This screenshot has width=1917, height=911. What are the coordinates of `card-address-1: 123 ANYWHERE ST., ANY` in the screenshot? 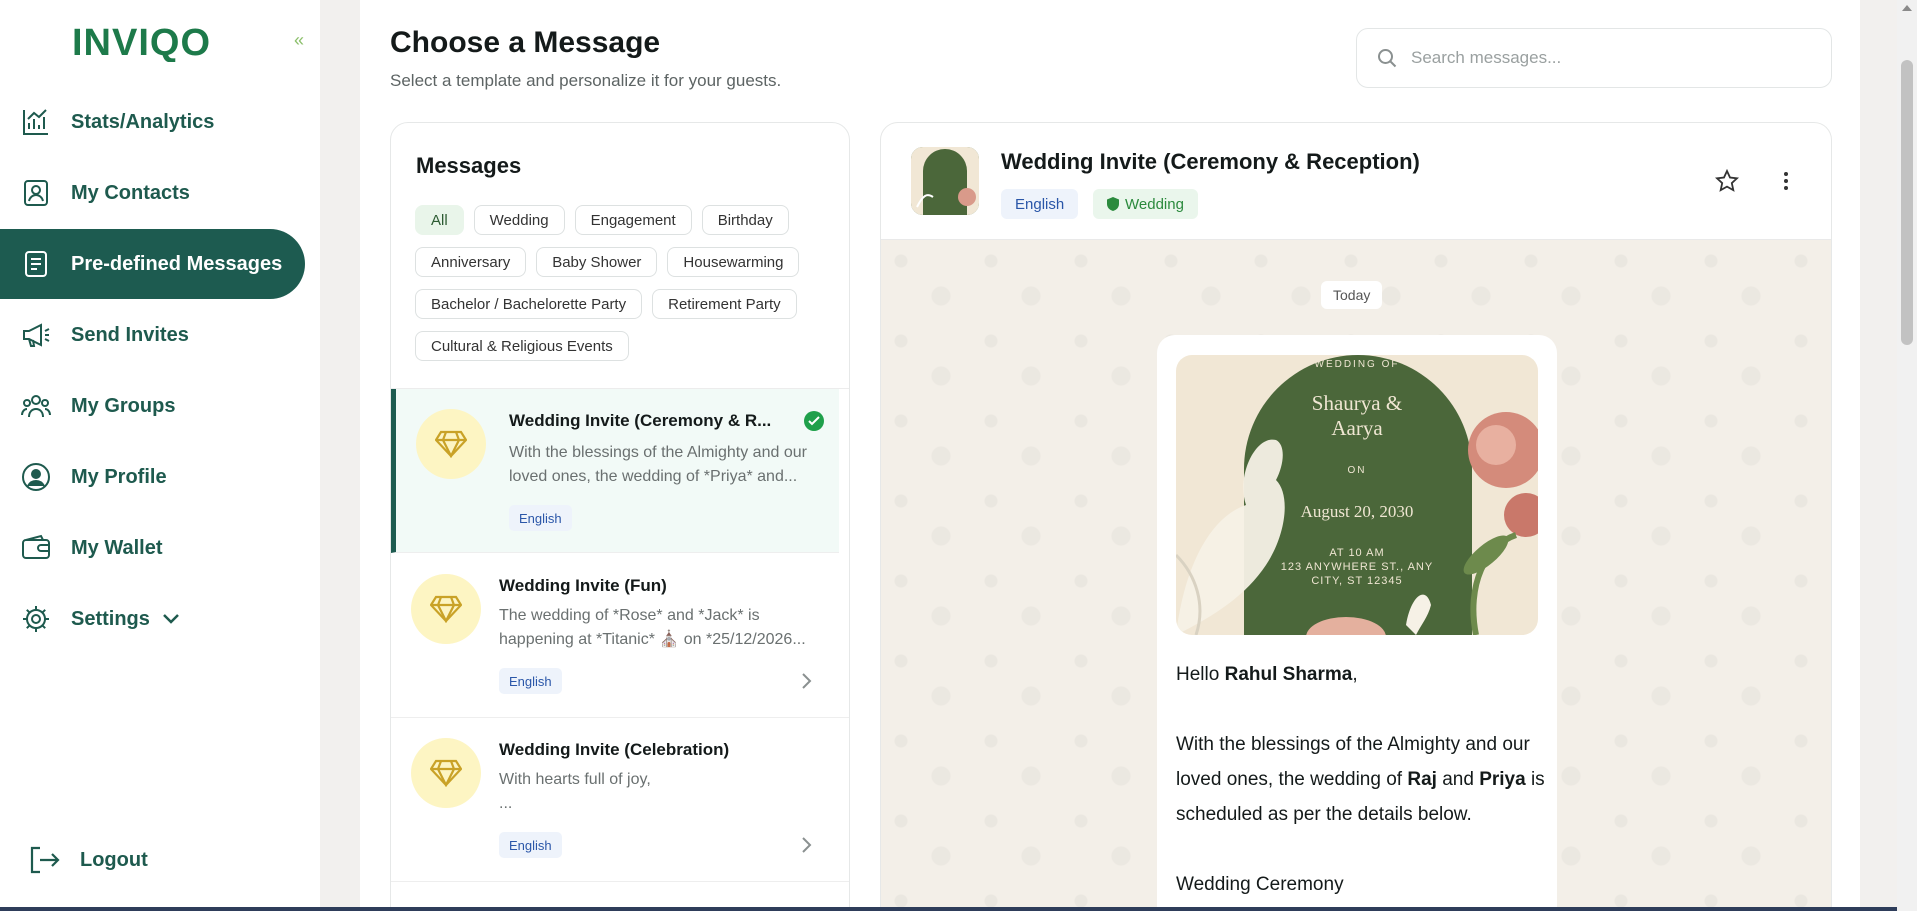 It's located at (1357, 567).